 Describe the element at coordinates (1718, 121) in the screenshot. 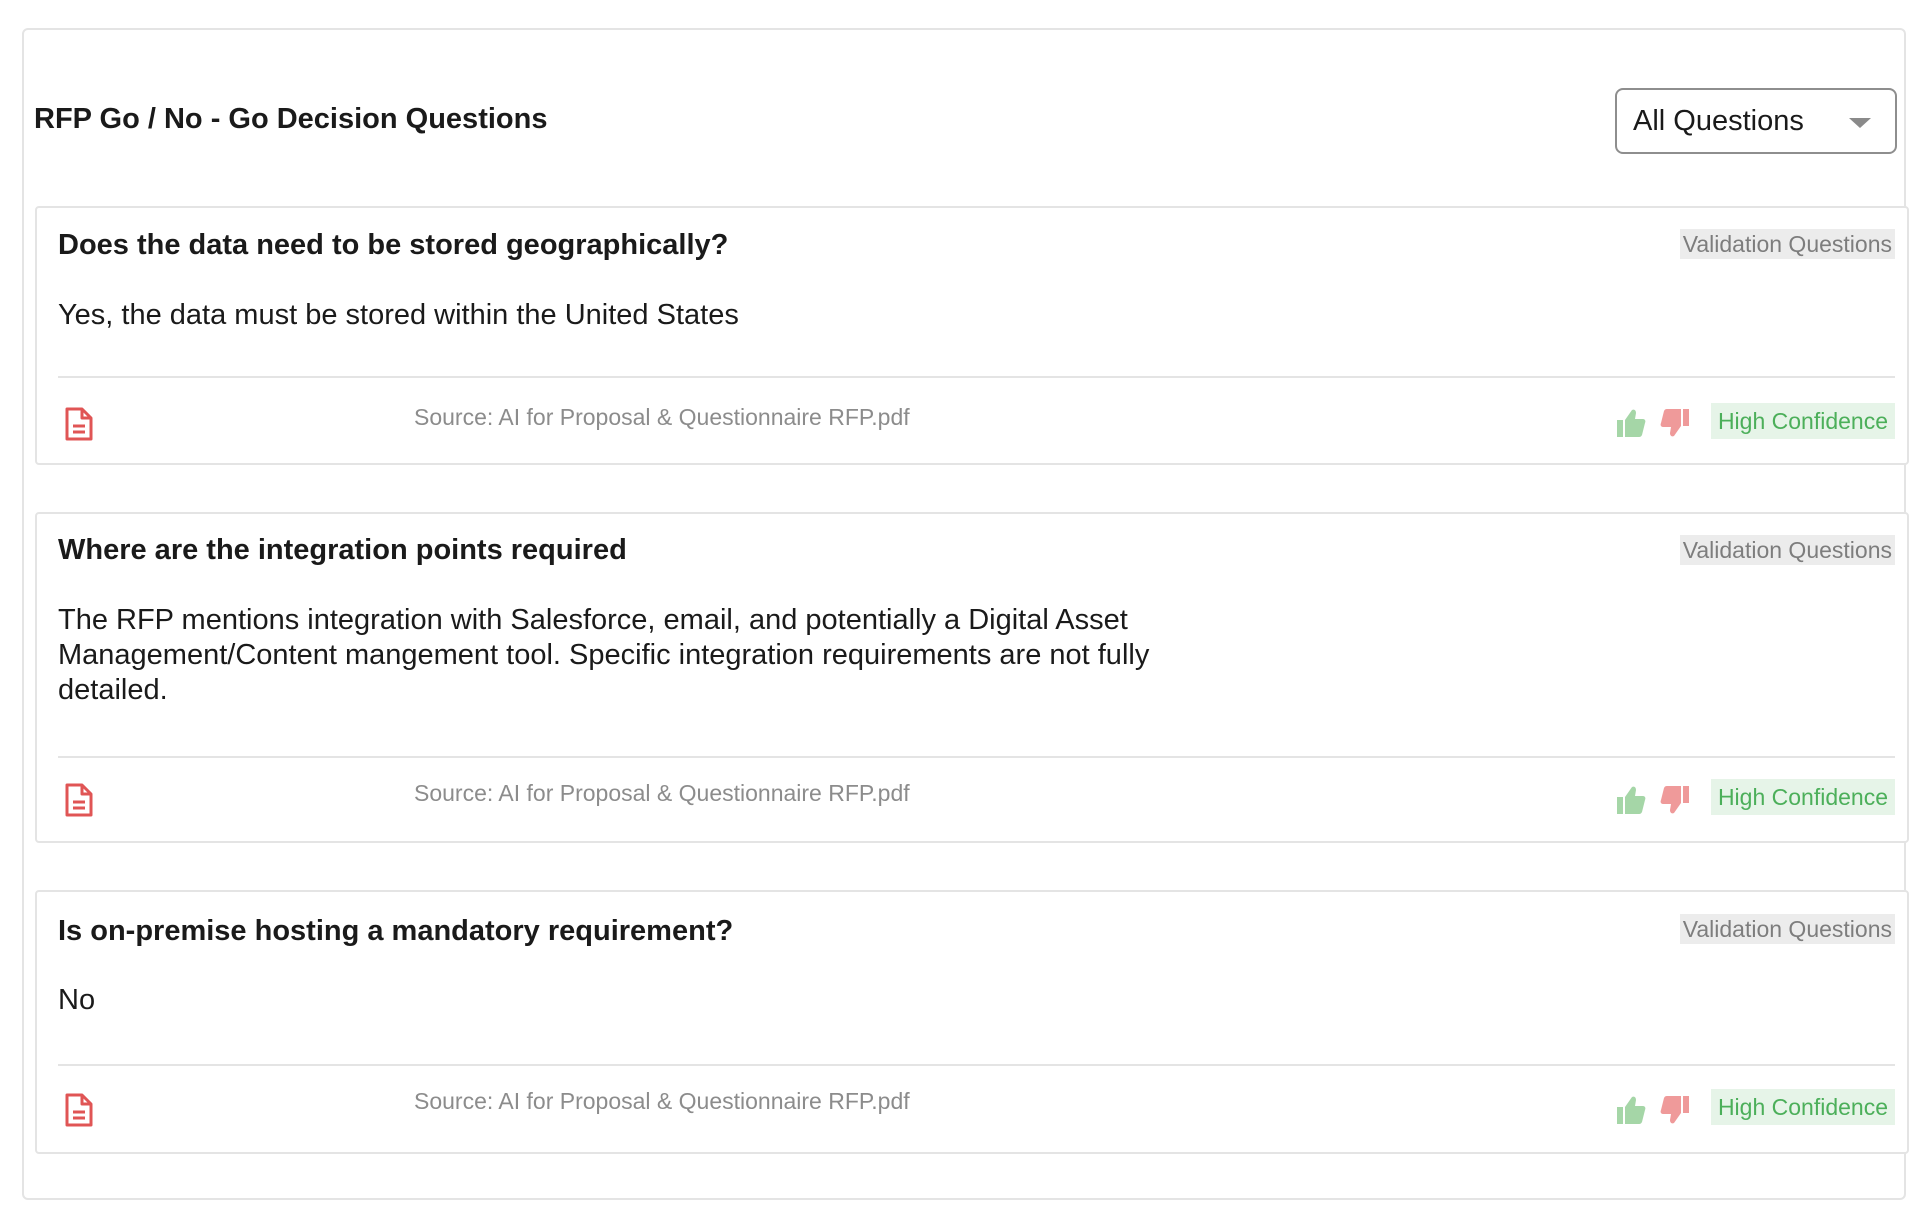

I see `filter-selected-value: All Questions` at that location.